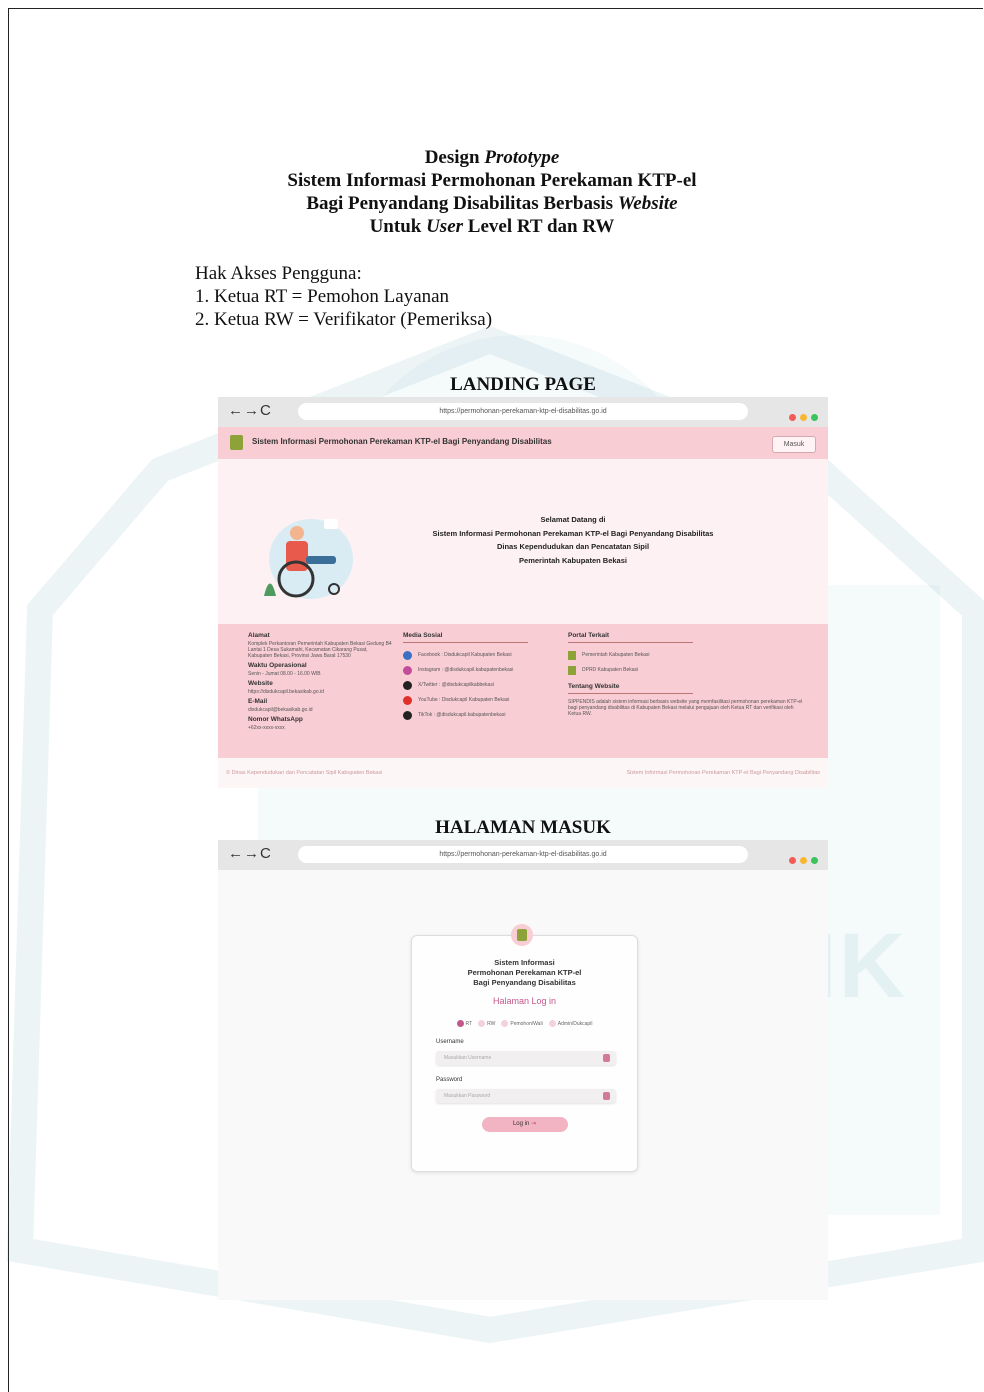 Image resolution: width=984 pixels, height=1392 pixels. I want to click on hours-text: Senin - Jumat 08.00 - 16.00 WIB, so click(284, 674).